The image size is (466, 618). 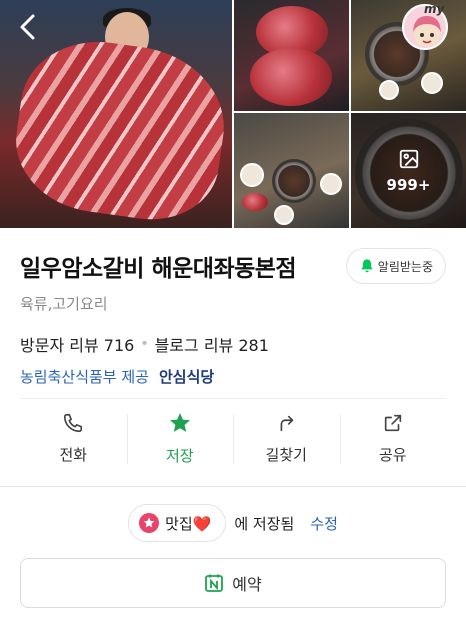 I want to click on saved-suffix-text: 에 저장됨, so click(x=264, y=523).